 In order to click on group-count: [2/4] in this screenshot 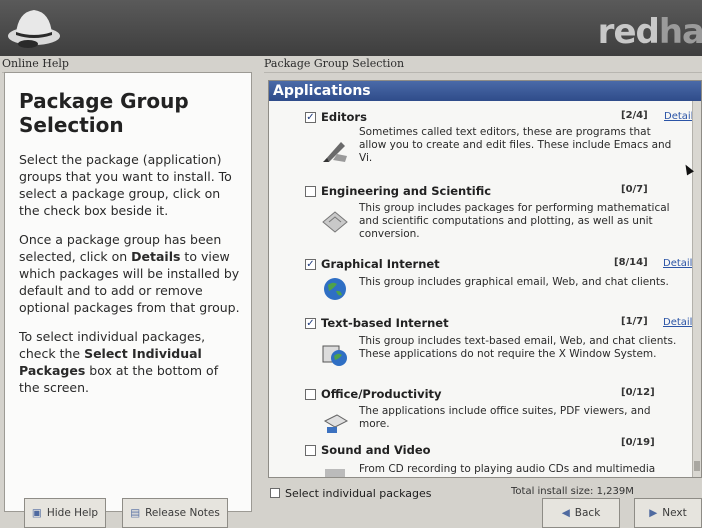, I will do `click(634, 115)`.